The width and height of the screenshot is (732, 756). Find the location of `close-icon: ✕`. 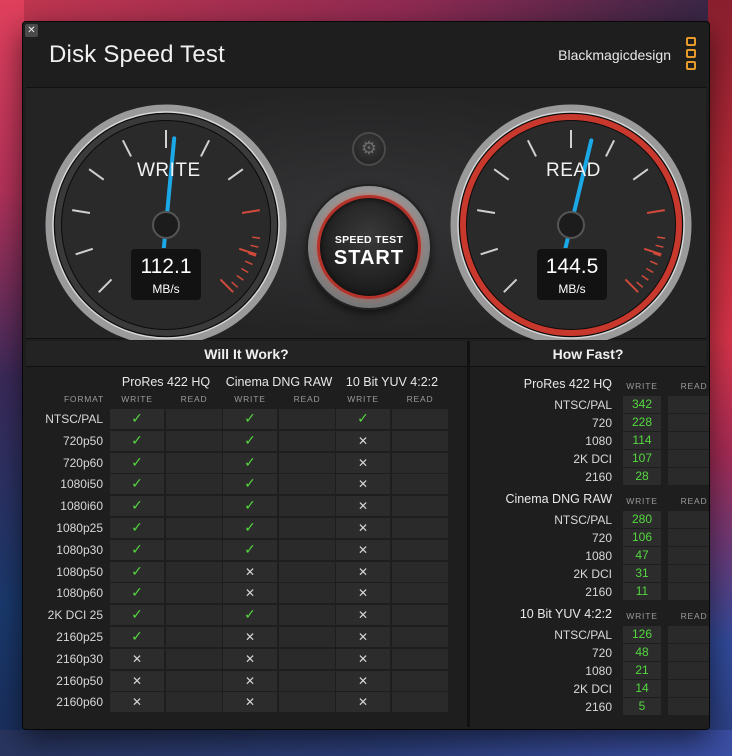

close-icon: ✕ is located at coordinates (31, 30).